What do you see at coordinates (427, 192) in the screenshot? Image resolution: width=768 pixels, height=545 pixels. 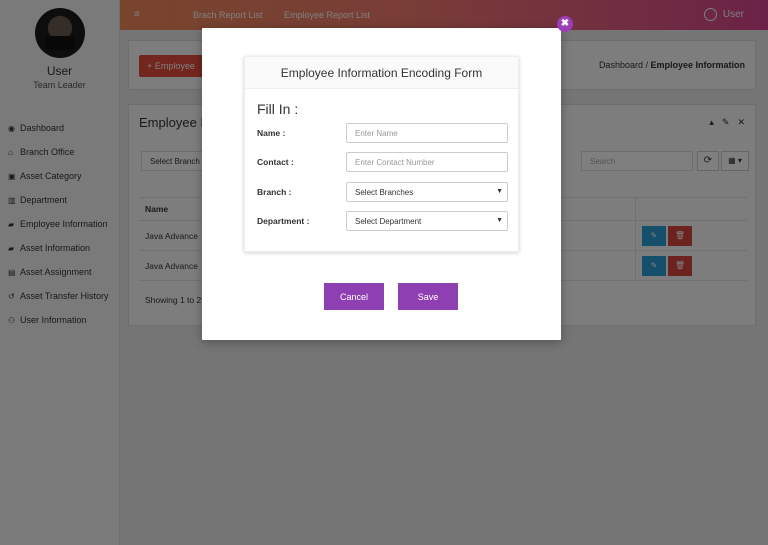 I see `branch-select: Select Branches ▼` at bounding box center [427, 192].